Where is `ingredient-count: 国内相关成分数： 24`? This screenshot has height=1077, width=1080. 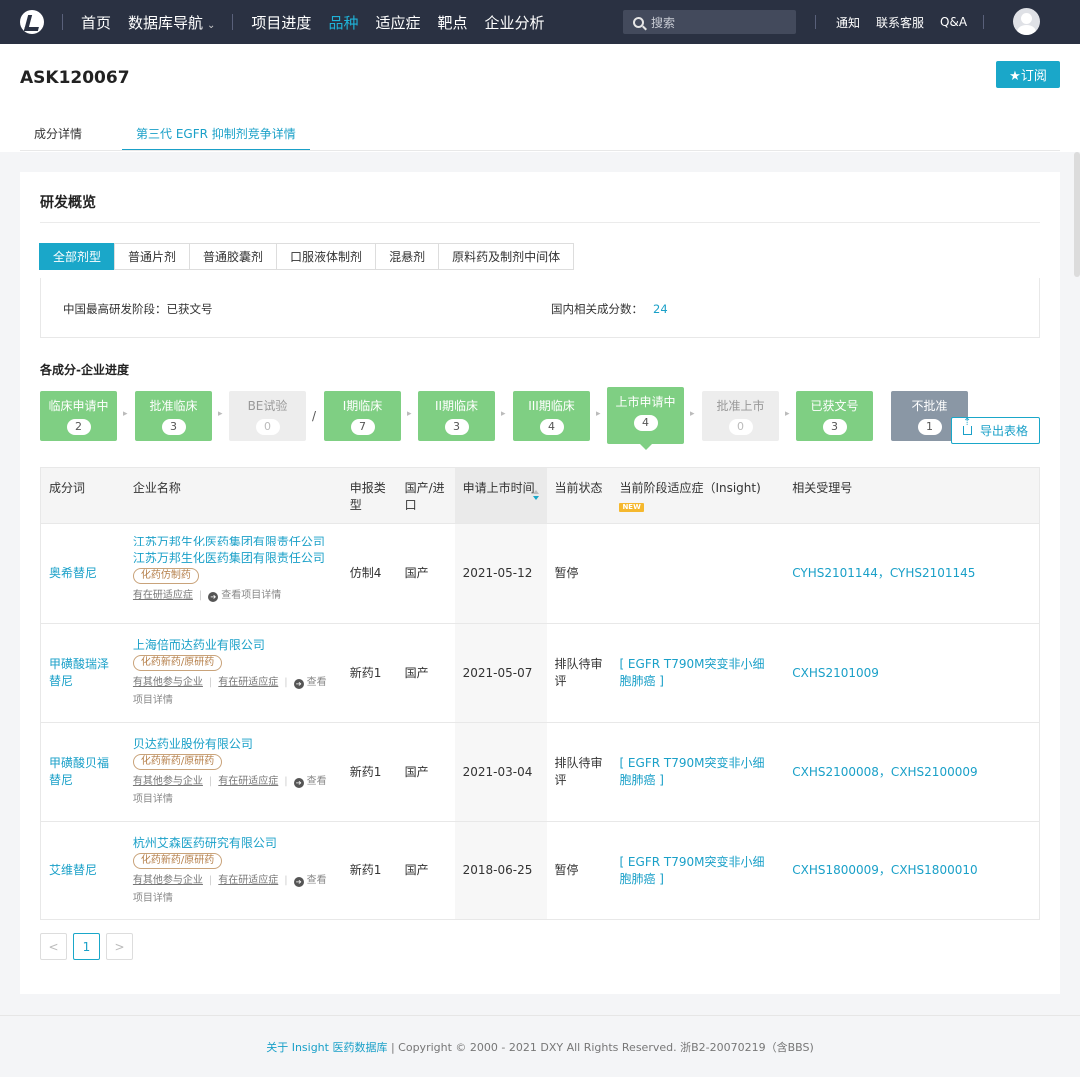
ingredient-count: 国内相关成分数： 24 is located at coordinates (609, 309).